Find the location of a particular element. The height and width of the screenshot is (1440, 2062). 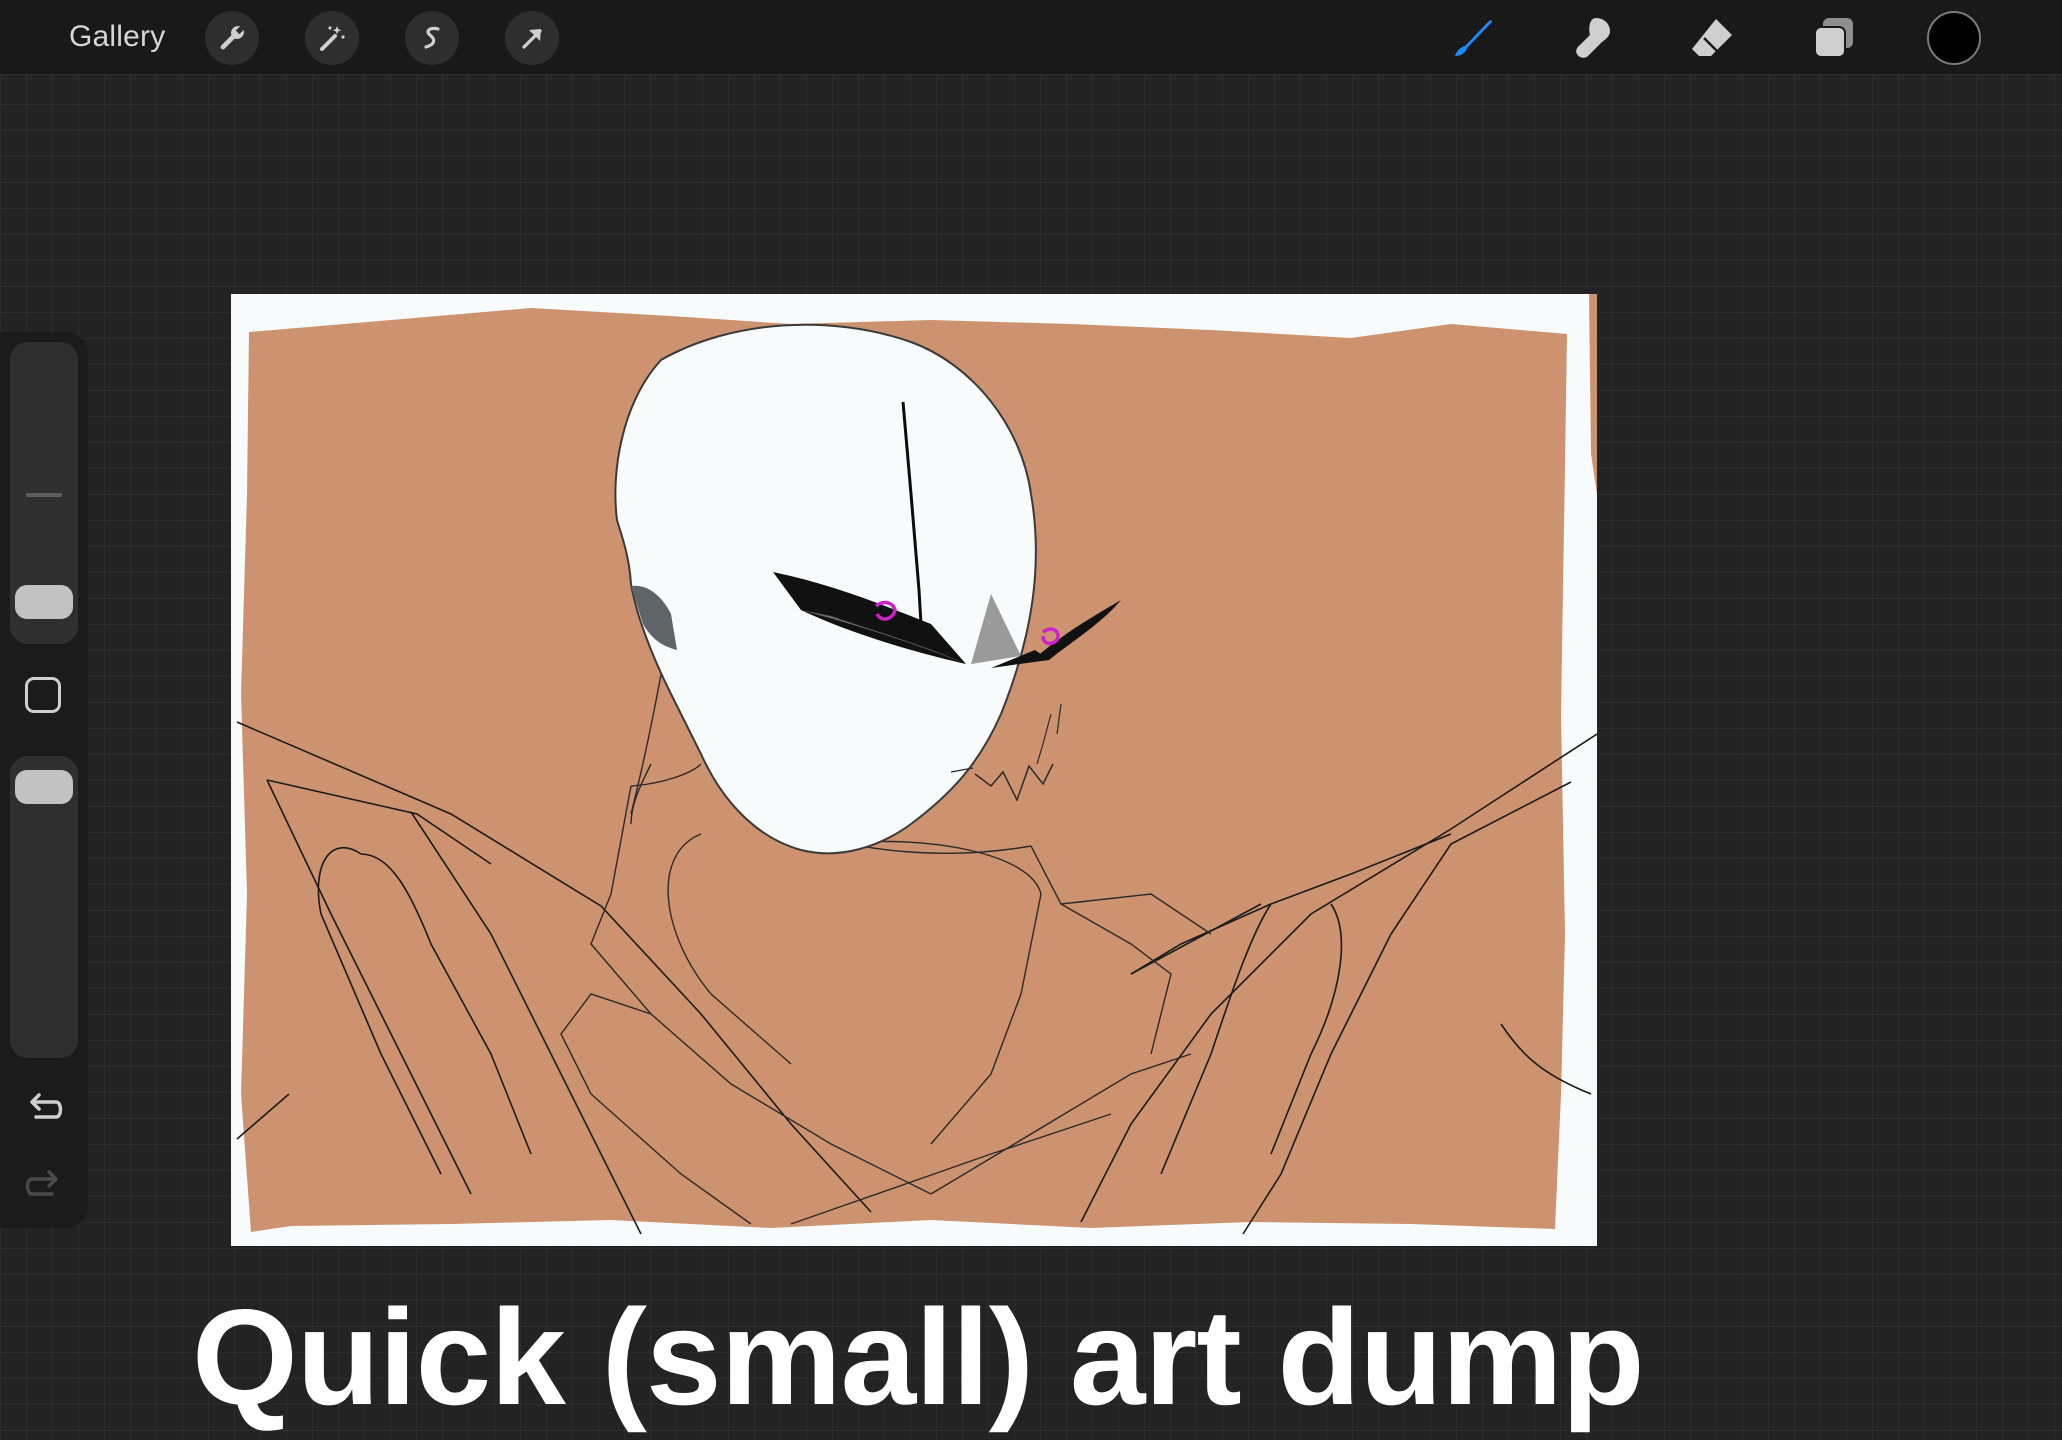

adjustments-button is located at coordinates (332, 38).